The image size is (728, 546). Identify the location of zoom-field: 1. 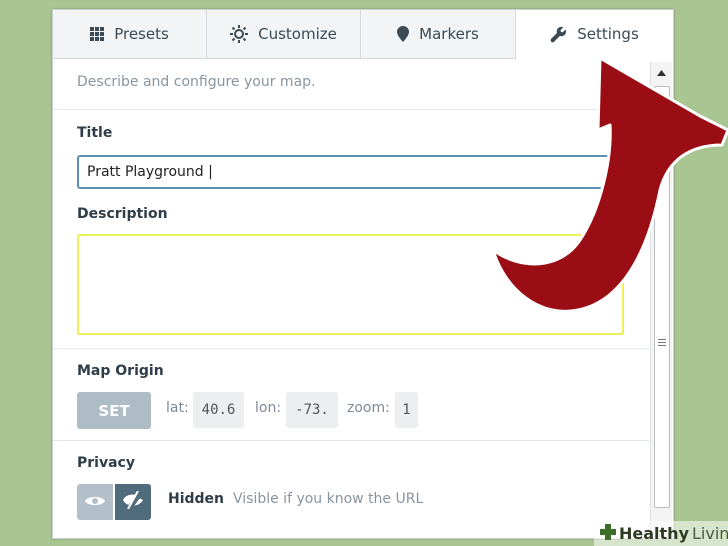
(406, 410).